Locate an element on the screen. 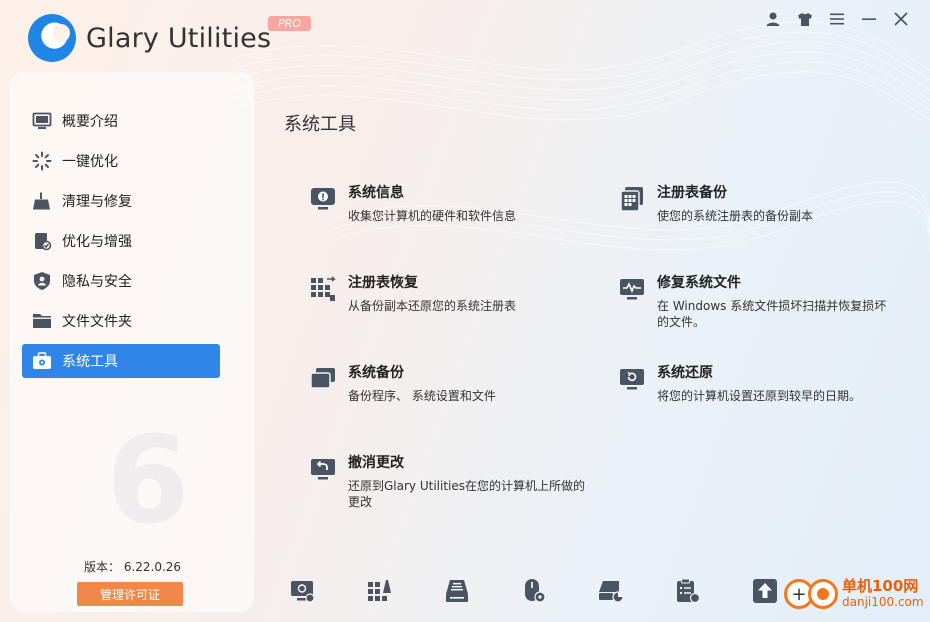 The image size is (930, 622). tool-description: 将您的计算机设置还原到较早的日期。 is located at coordinates (759, 396).